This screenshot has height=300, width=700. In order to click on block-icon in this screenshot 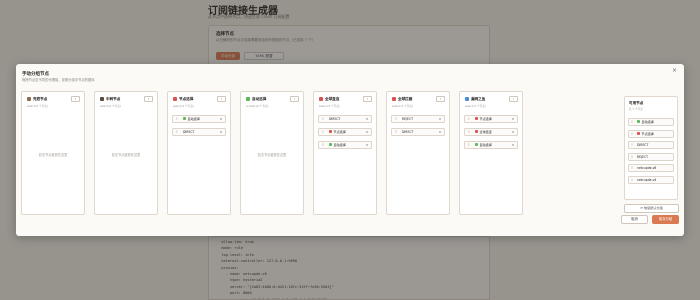, I will do `click(394, 99)`.